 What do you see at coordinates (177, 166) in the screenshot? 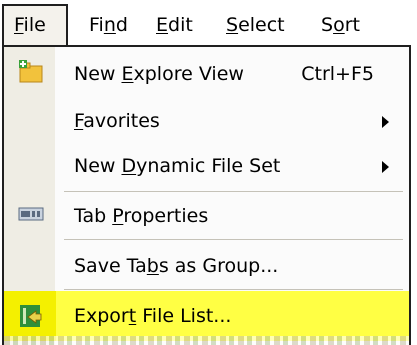
I see `menu-item-label: New Dynamic File Set` at bounding box center [177, 166].